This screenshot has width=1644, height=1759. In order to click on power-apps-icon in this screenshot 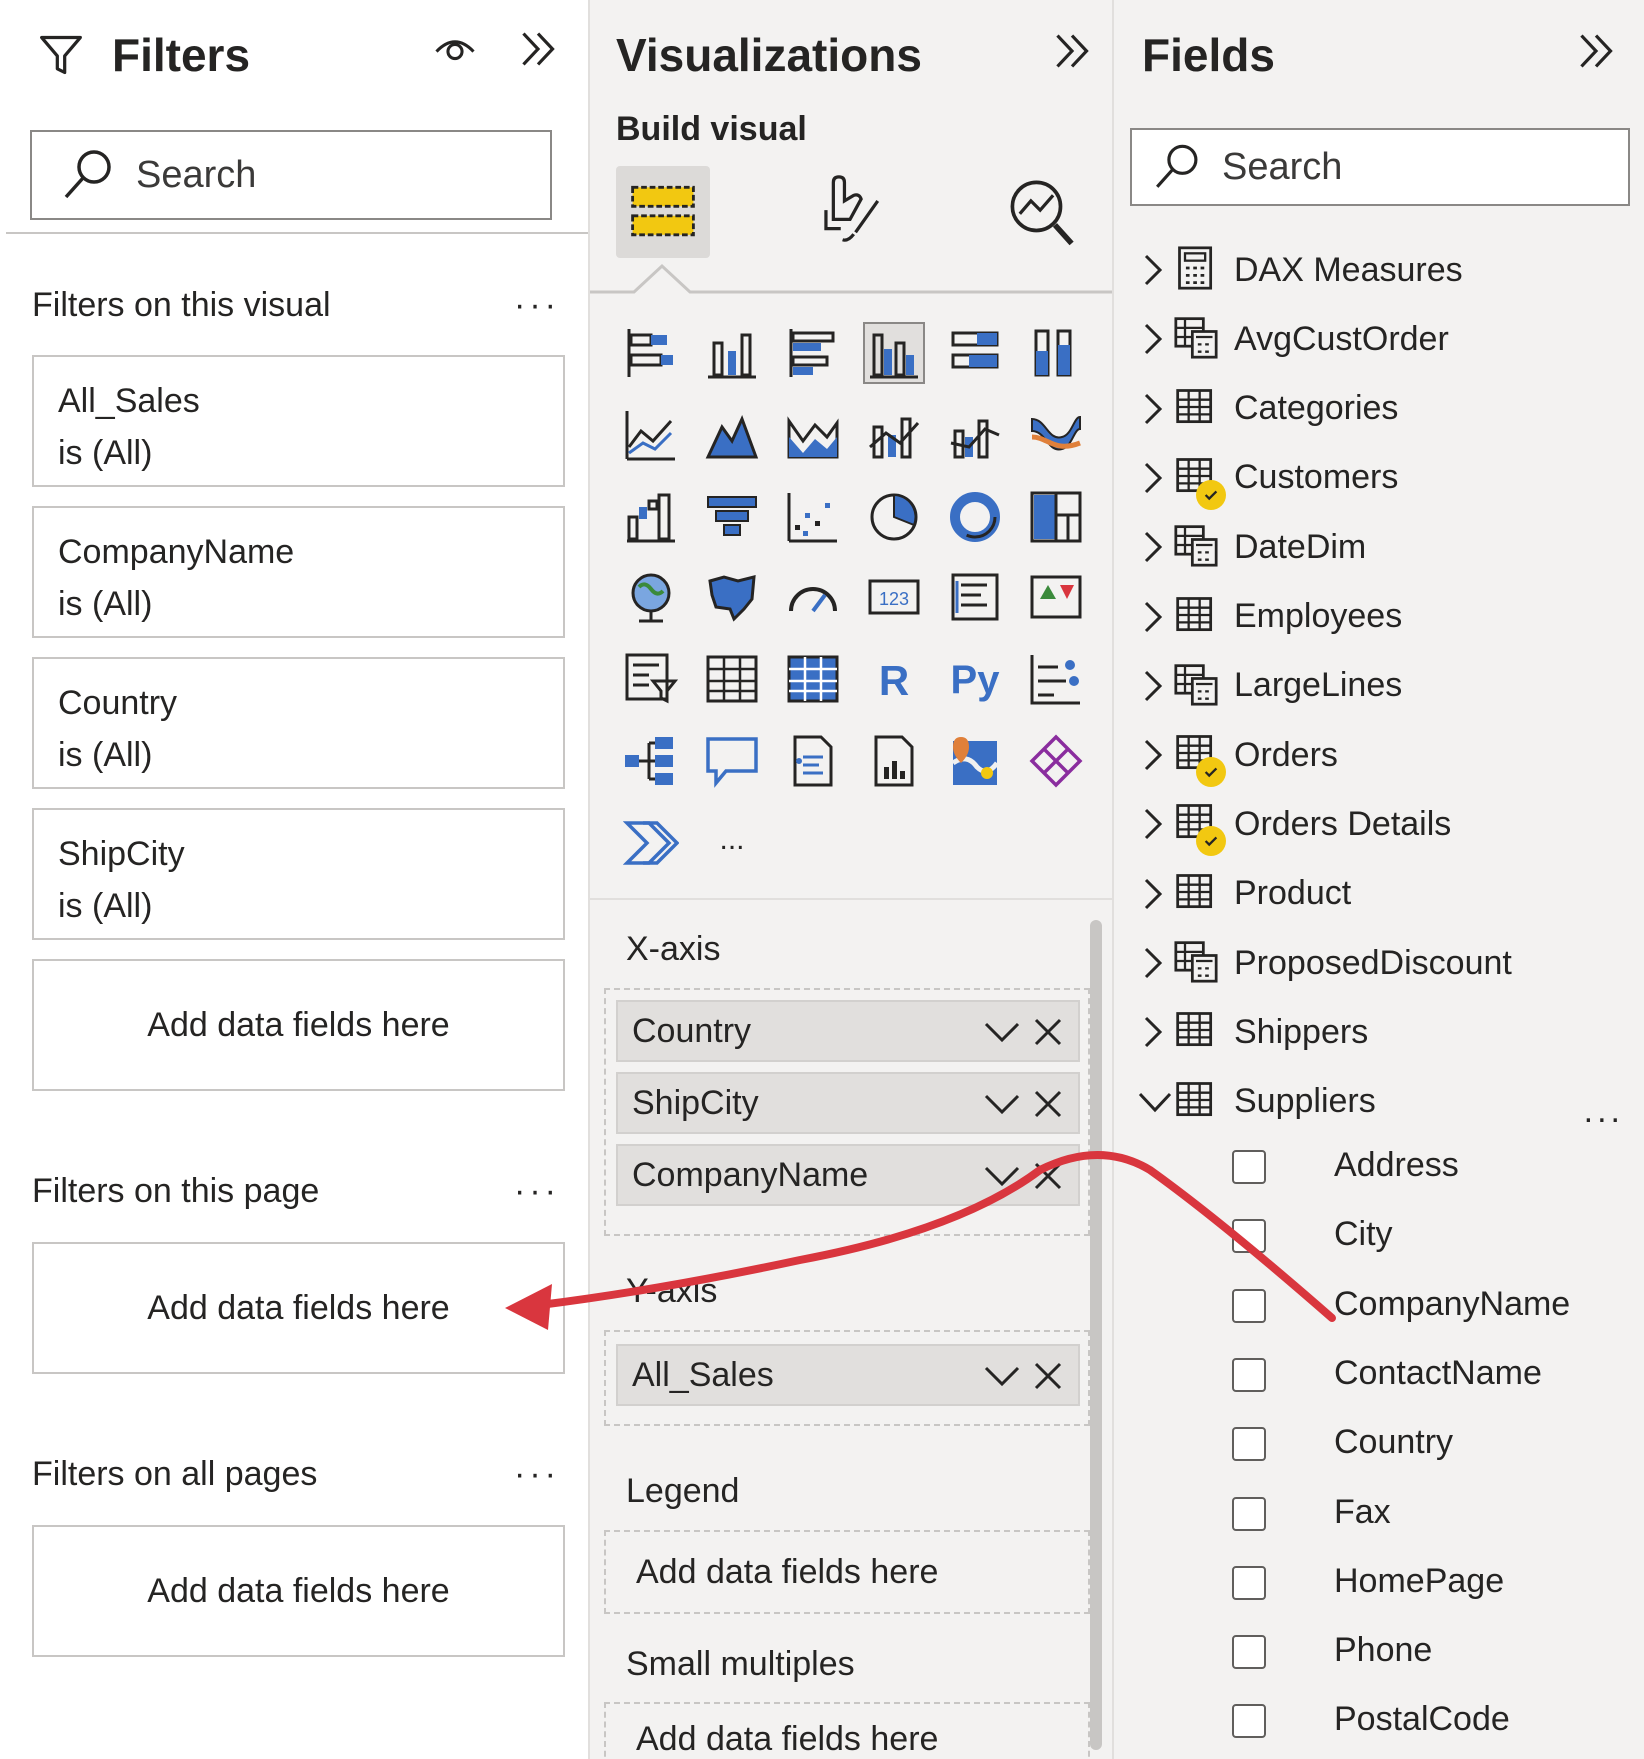, I will do `click(1056, 761)`.